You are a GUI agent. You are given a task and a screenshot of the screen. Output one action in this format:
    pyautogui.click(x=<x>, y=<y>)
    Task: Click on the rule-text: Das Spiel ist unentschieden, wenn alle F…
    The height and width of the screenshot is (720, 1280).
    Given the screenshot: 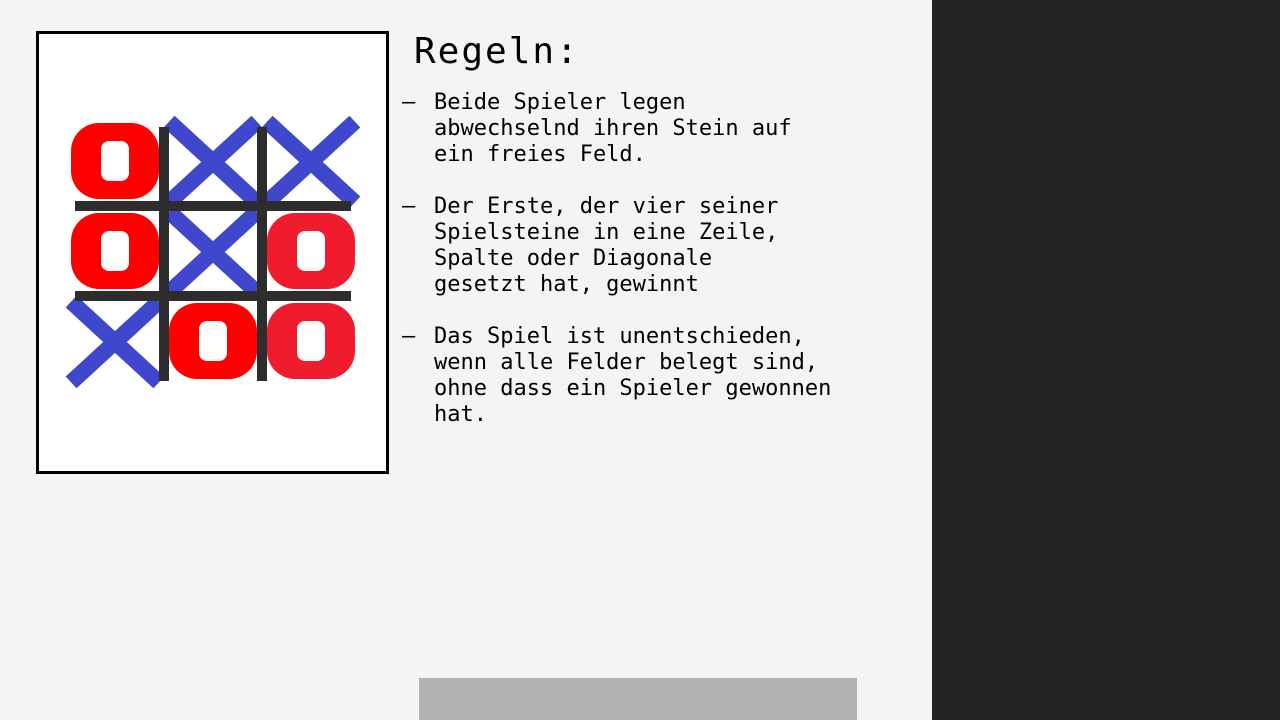 What is the action you would take?
    pyautogui.click(x=633, y=375)
    